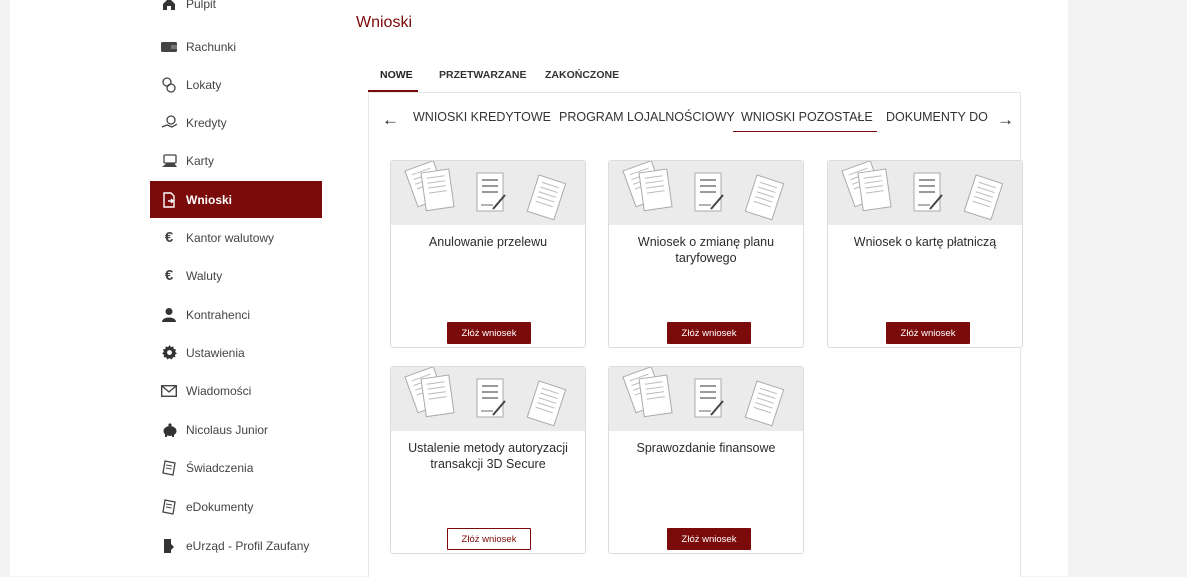  I want to click on subtab-program-lojalnosciowy: PROGRAM LOJALNOŚCIOWY, so click(647, 117).